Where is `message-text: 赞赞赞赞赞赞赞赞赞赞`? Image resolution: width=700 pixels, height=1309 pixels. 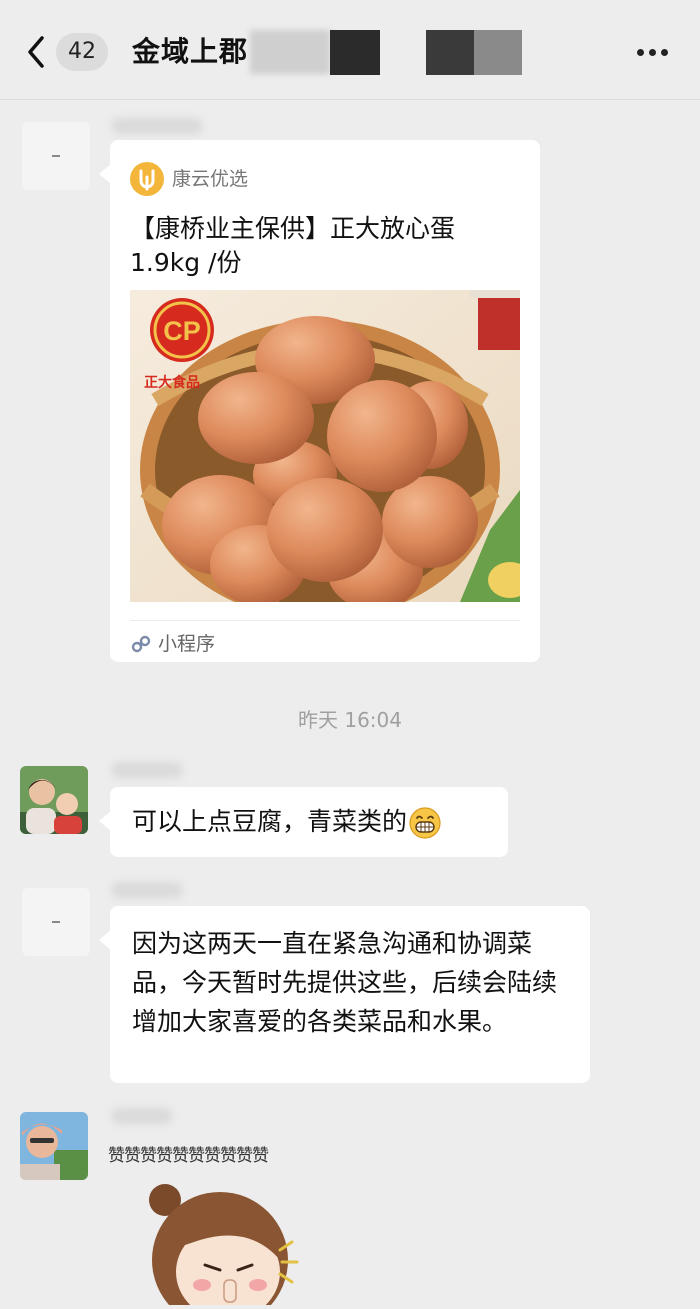
message-text: 赞赞赞赞赞赞赞赞赞赞 is located at coordinates (188, 1156).